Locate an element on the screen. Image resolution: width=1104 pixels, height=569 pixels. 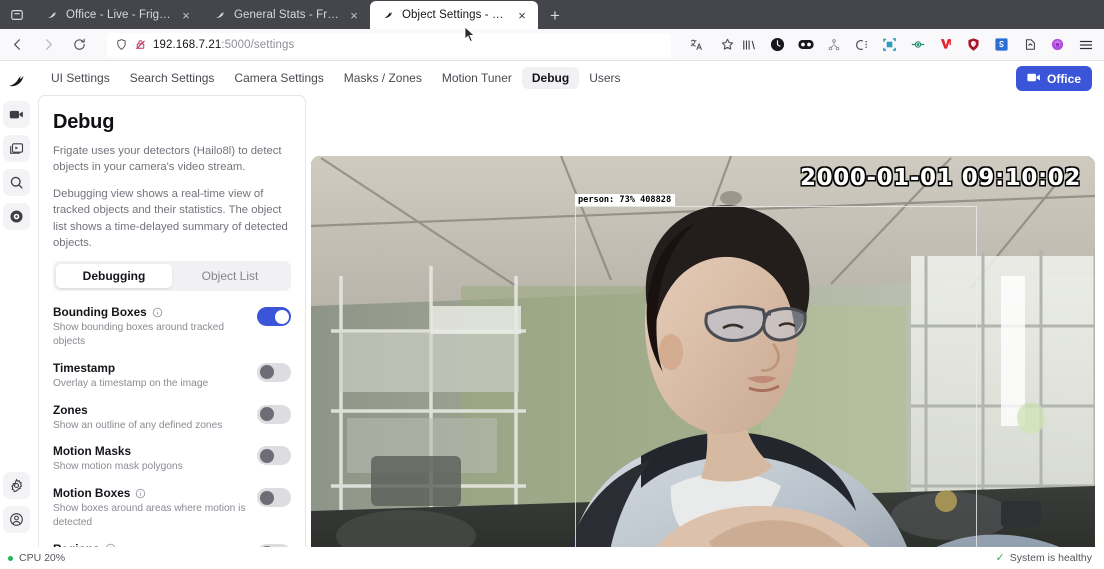
option-description: Show an outline of any defined zones is located at coordinates (138, 425).